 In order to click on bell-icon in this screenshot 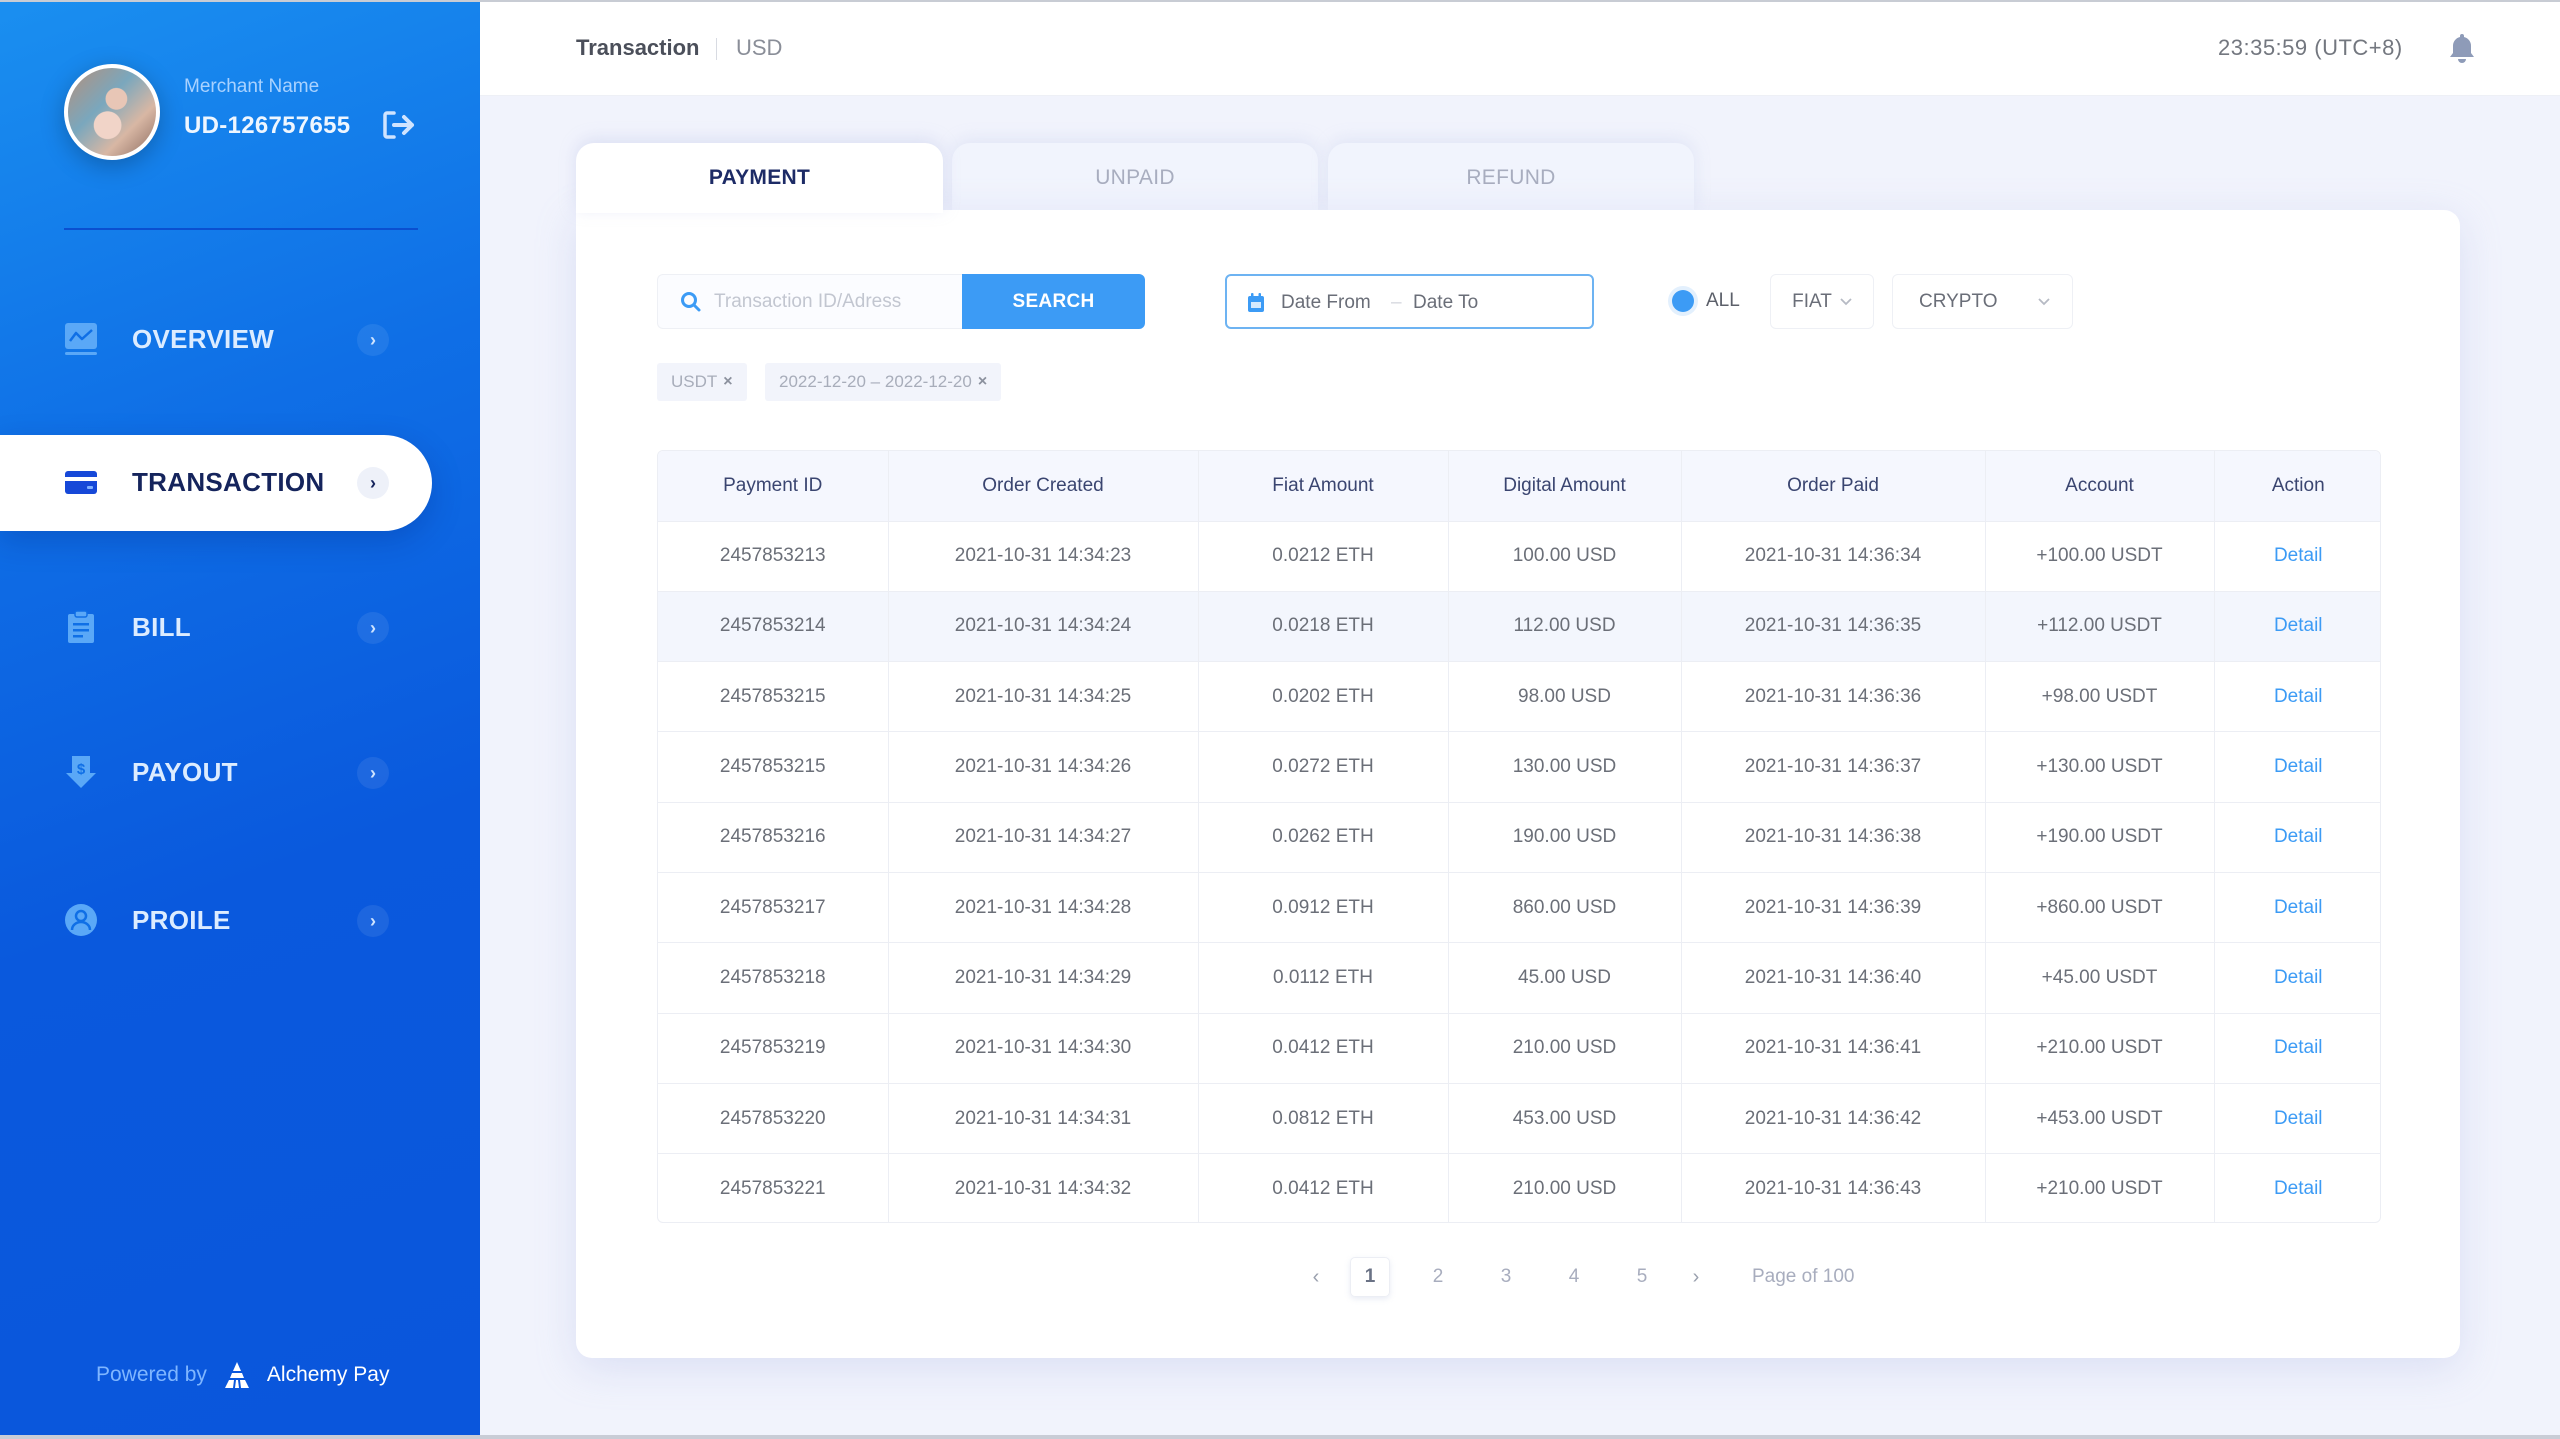, I will do `click(2462, 48)`.